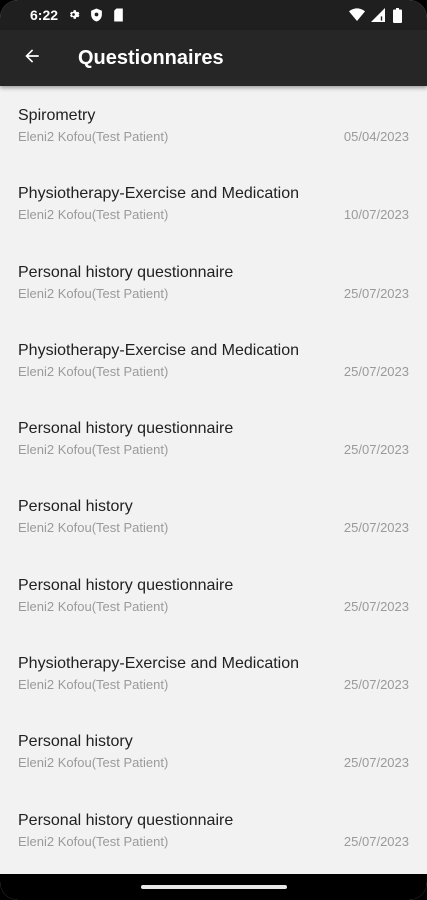 Image resolution: width=427 pixels, height=900 pixels. Describe the element at coordinates (357, 15) in the screenshot. I see `wifi-icon` at that location.